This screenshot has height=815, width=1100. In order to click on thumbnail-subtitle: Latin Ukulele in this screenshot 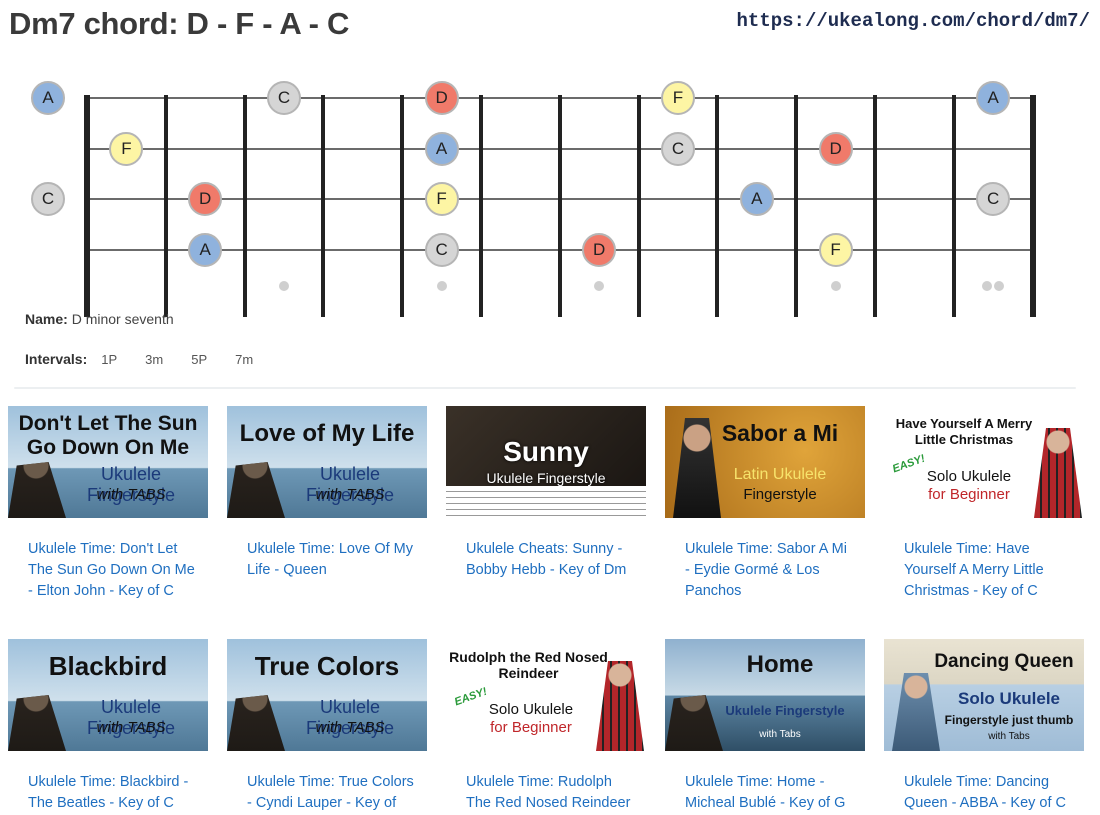, I will do `click(780, 474)`.